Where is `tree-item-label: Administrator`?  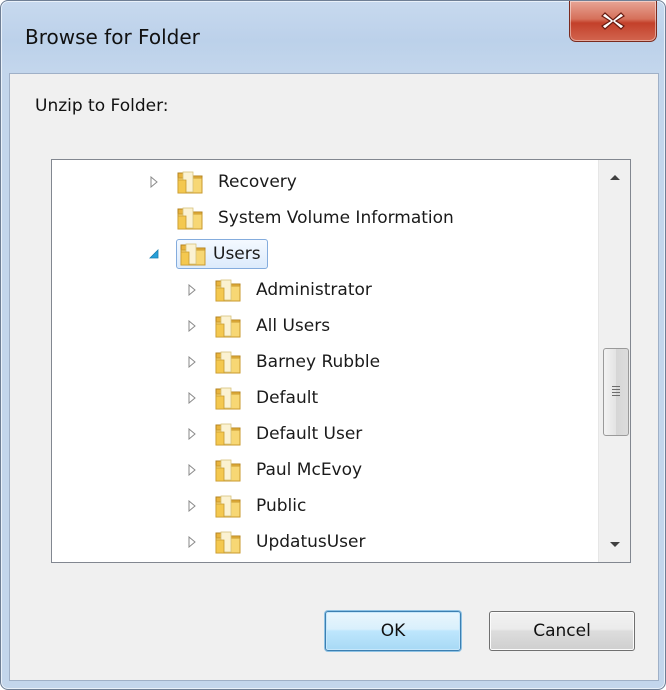
tree-item-label: Administrator is located at coordinates (314, 290).